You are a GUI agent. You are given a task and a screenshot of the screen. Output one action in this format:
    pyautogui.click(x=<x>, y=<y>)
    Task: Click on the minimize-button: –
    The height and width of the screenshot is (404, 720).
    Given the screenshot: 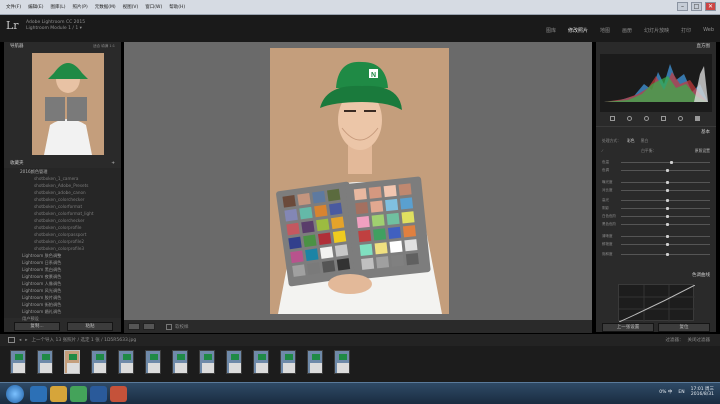 What is the action you would take?
    pyautogui.click(x=682, y=6)
    